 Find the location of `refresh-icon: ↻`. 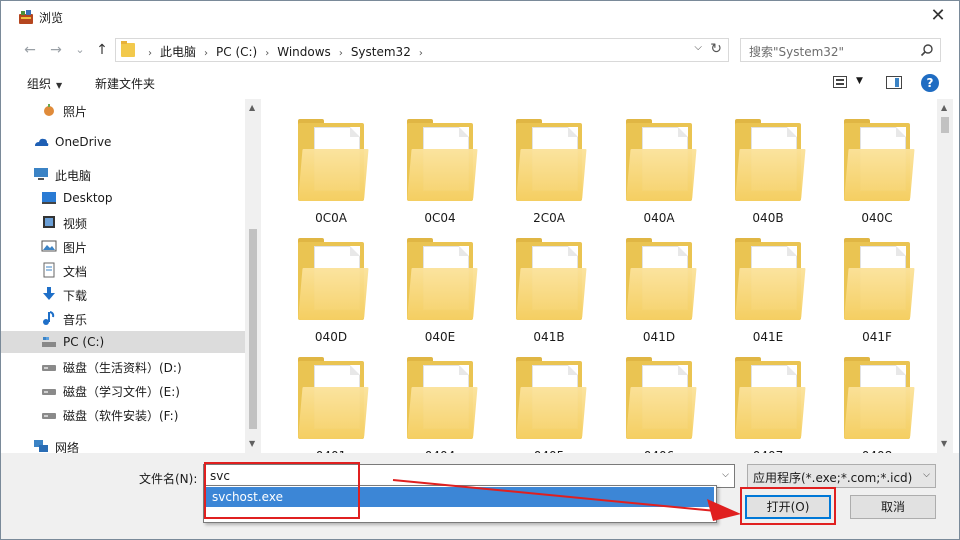

refresh-icon: ↻ is located at coordinates (716, 49).